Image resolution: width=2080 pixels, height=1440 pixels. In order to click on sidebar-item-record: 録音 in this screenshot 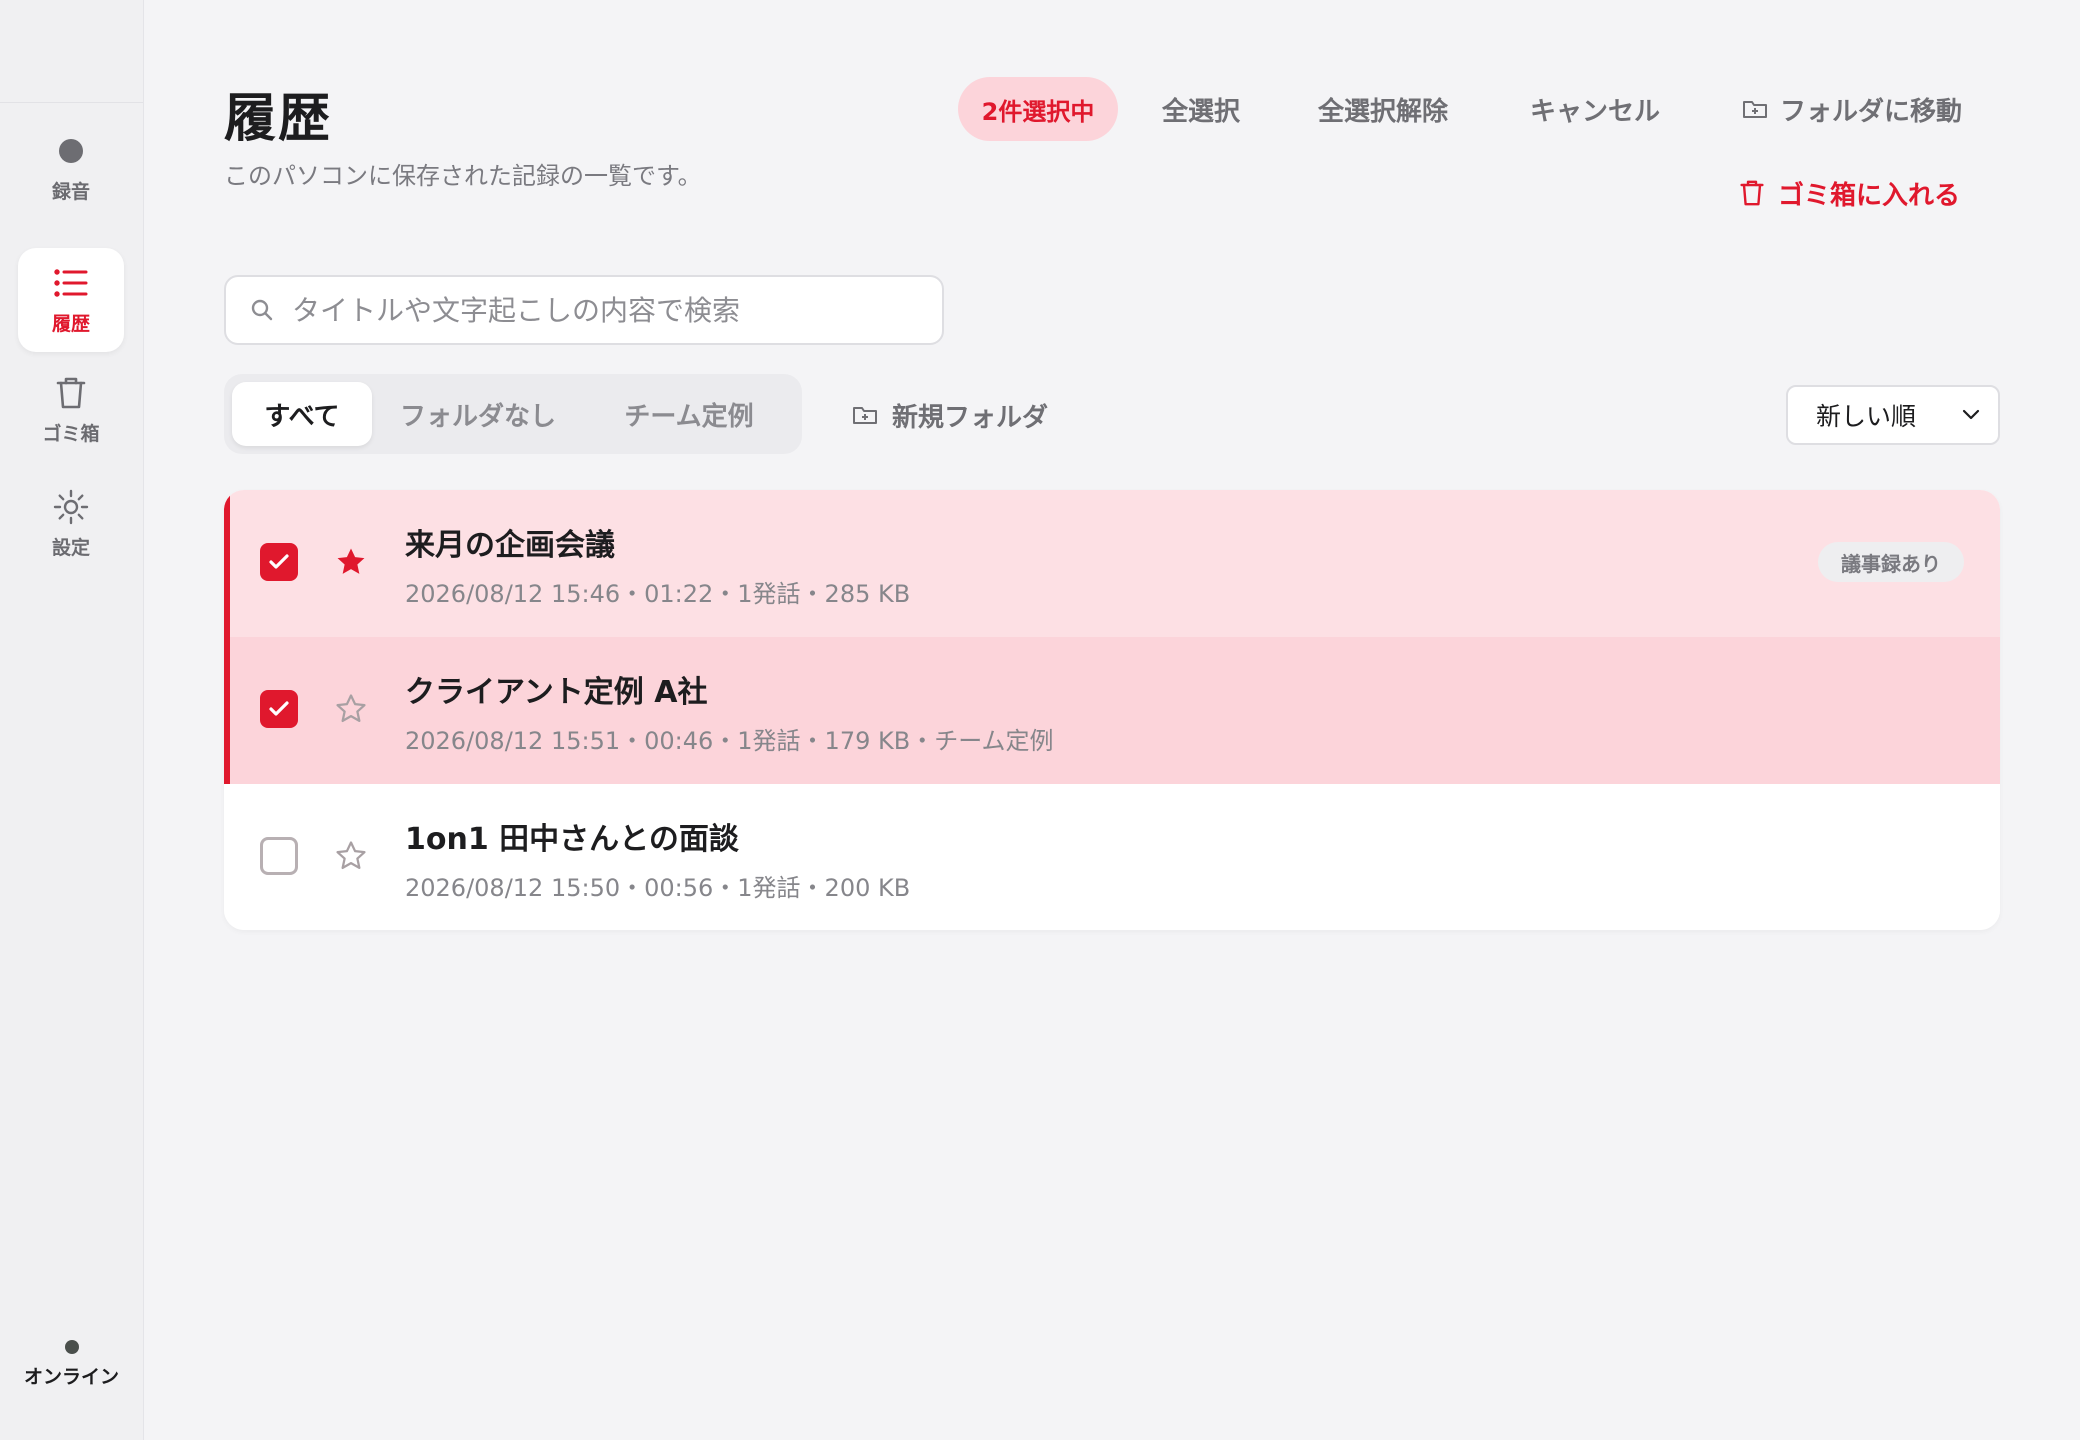, I will do `click(71, 168)`.